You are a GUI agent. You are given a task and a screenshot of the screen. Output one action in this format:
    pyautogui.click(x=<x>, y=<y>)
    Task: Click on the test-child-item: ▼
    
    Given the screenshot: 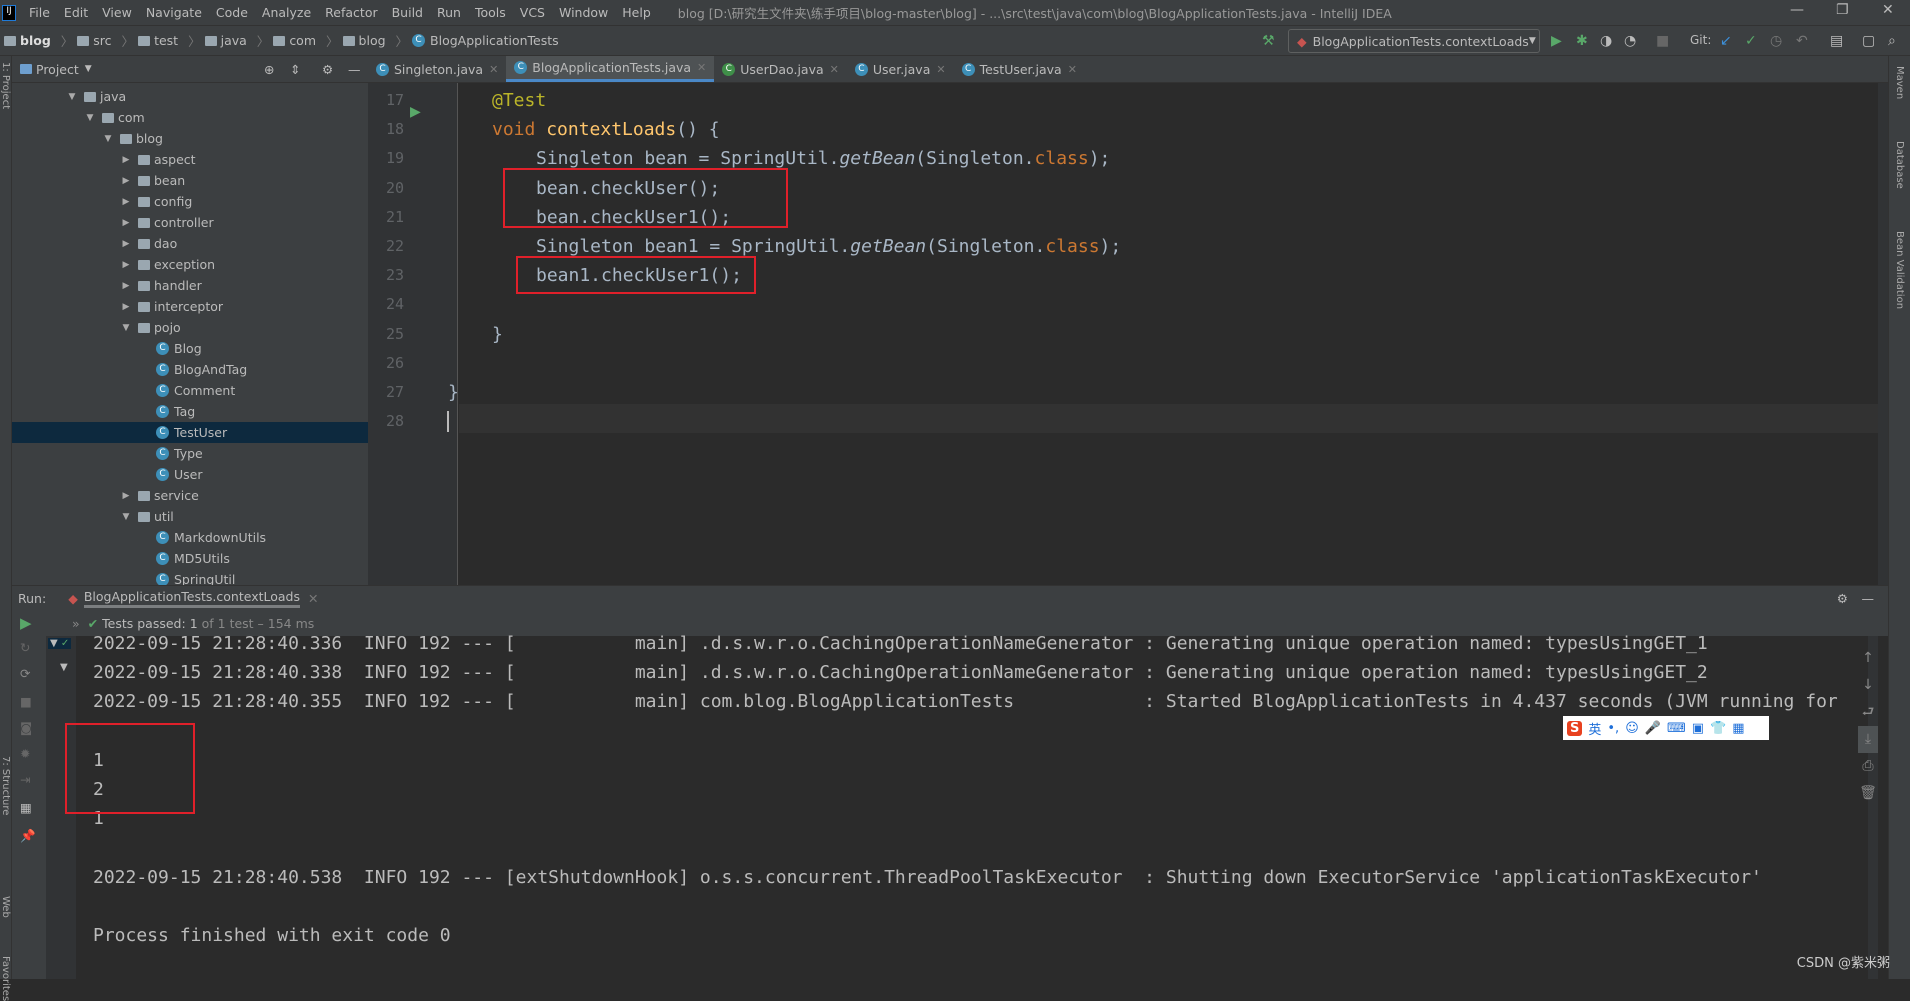 What is the action you would take?
    pyautogui.click(x=64, y=667)
    